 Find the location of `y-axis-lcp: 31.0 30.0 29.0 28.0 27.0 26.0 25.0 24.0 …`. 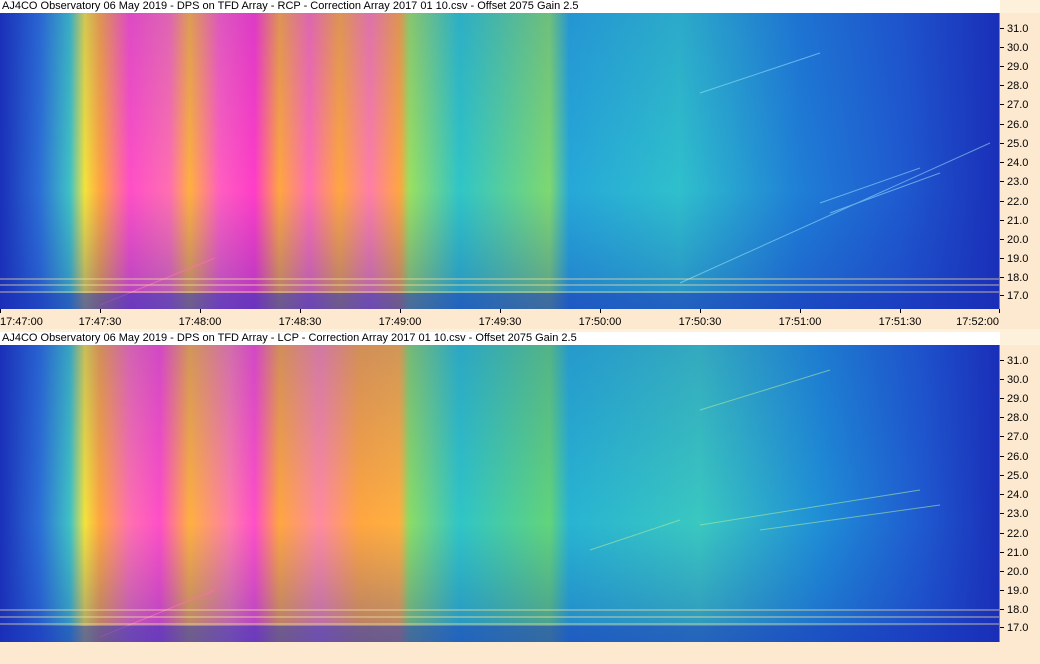

y-axis-lcp: 31.0 30.0 29.0 28.0 27.0 26.0 25.0 24.0 … is located at coordinates (1019, 493).